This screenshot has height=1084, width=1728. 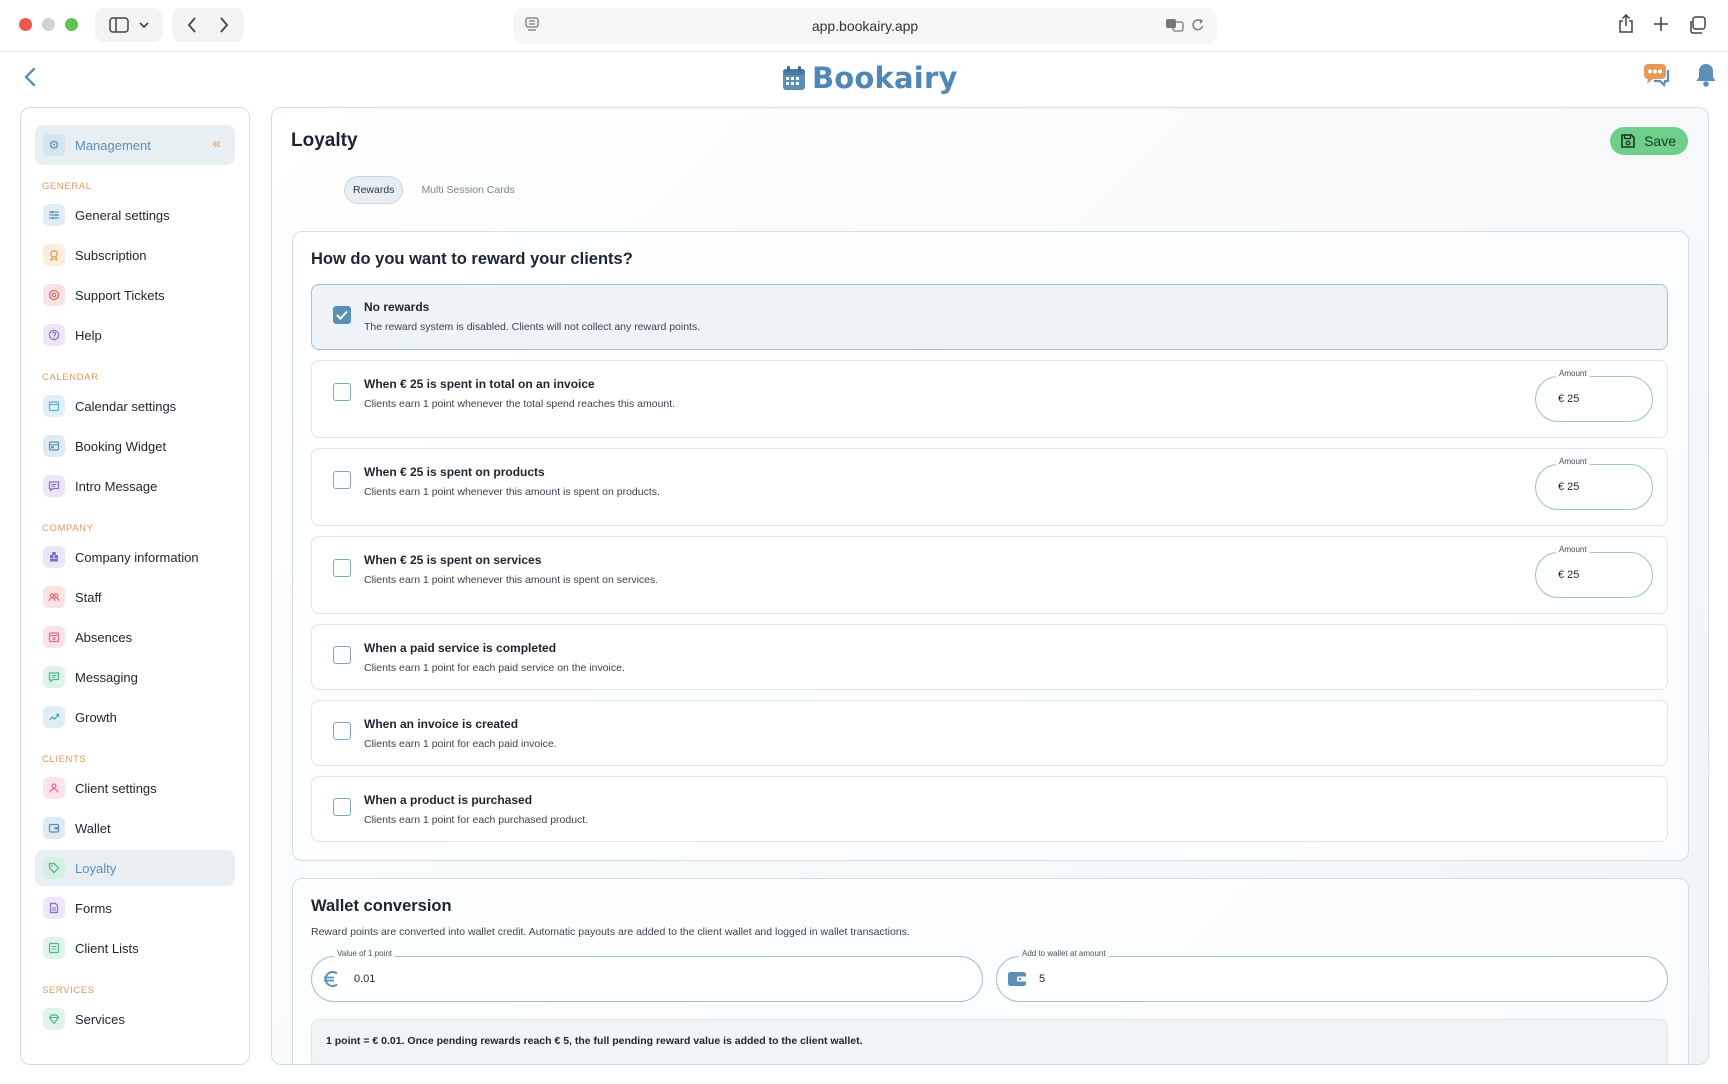 I want to click on section-title-company: COMPANY, so click(x=68, y=528).